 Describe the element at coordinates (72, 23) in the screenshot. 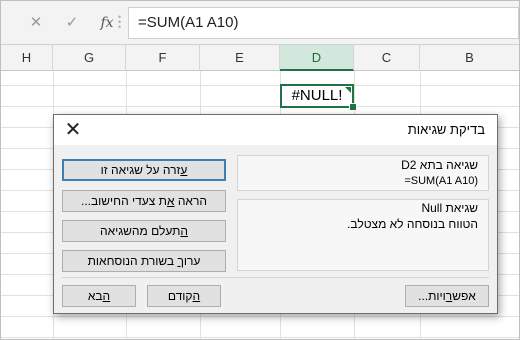

I see `enter-icon: ✓` at that location.